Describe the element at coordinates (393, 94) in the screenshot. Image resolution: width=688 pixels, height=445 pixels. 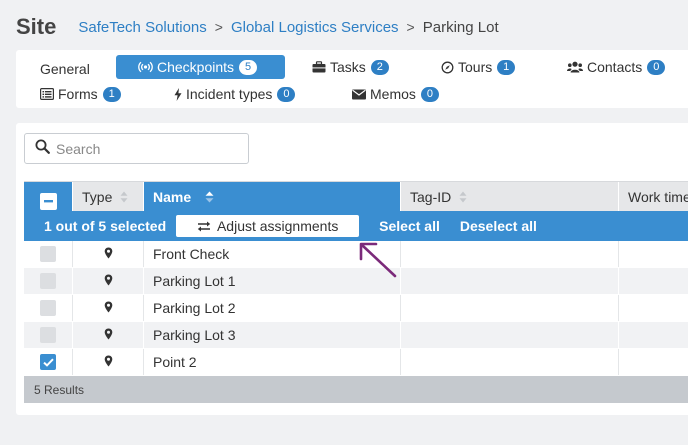
I see `tab-label: Memos` at that location.